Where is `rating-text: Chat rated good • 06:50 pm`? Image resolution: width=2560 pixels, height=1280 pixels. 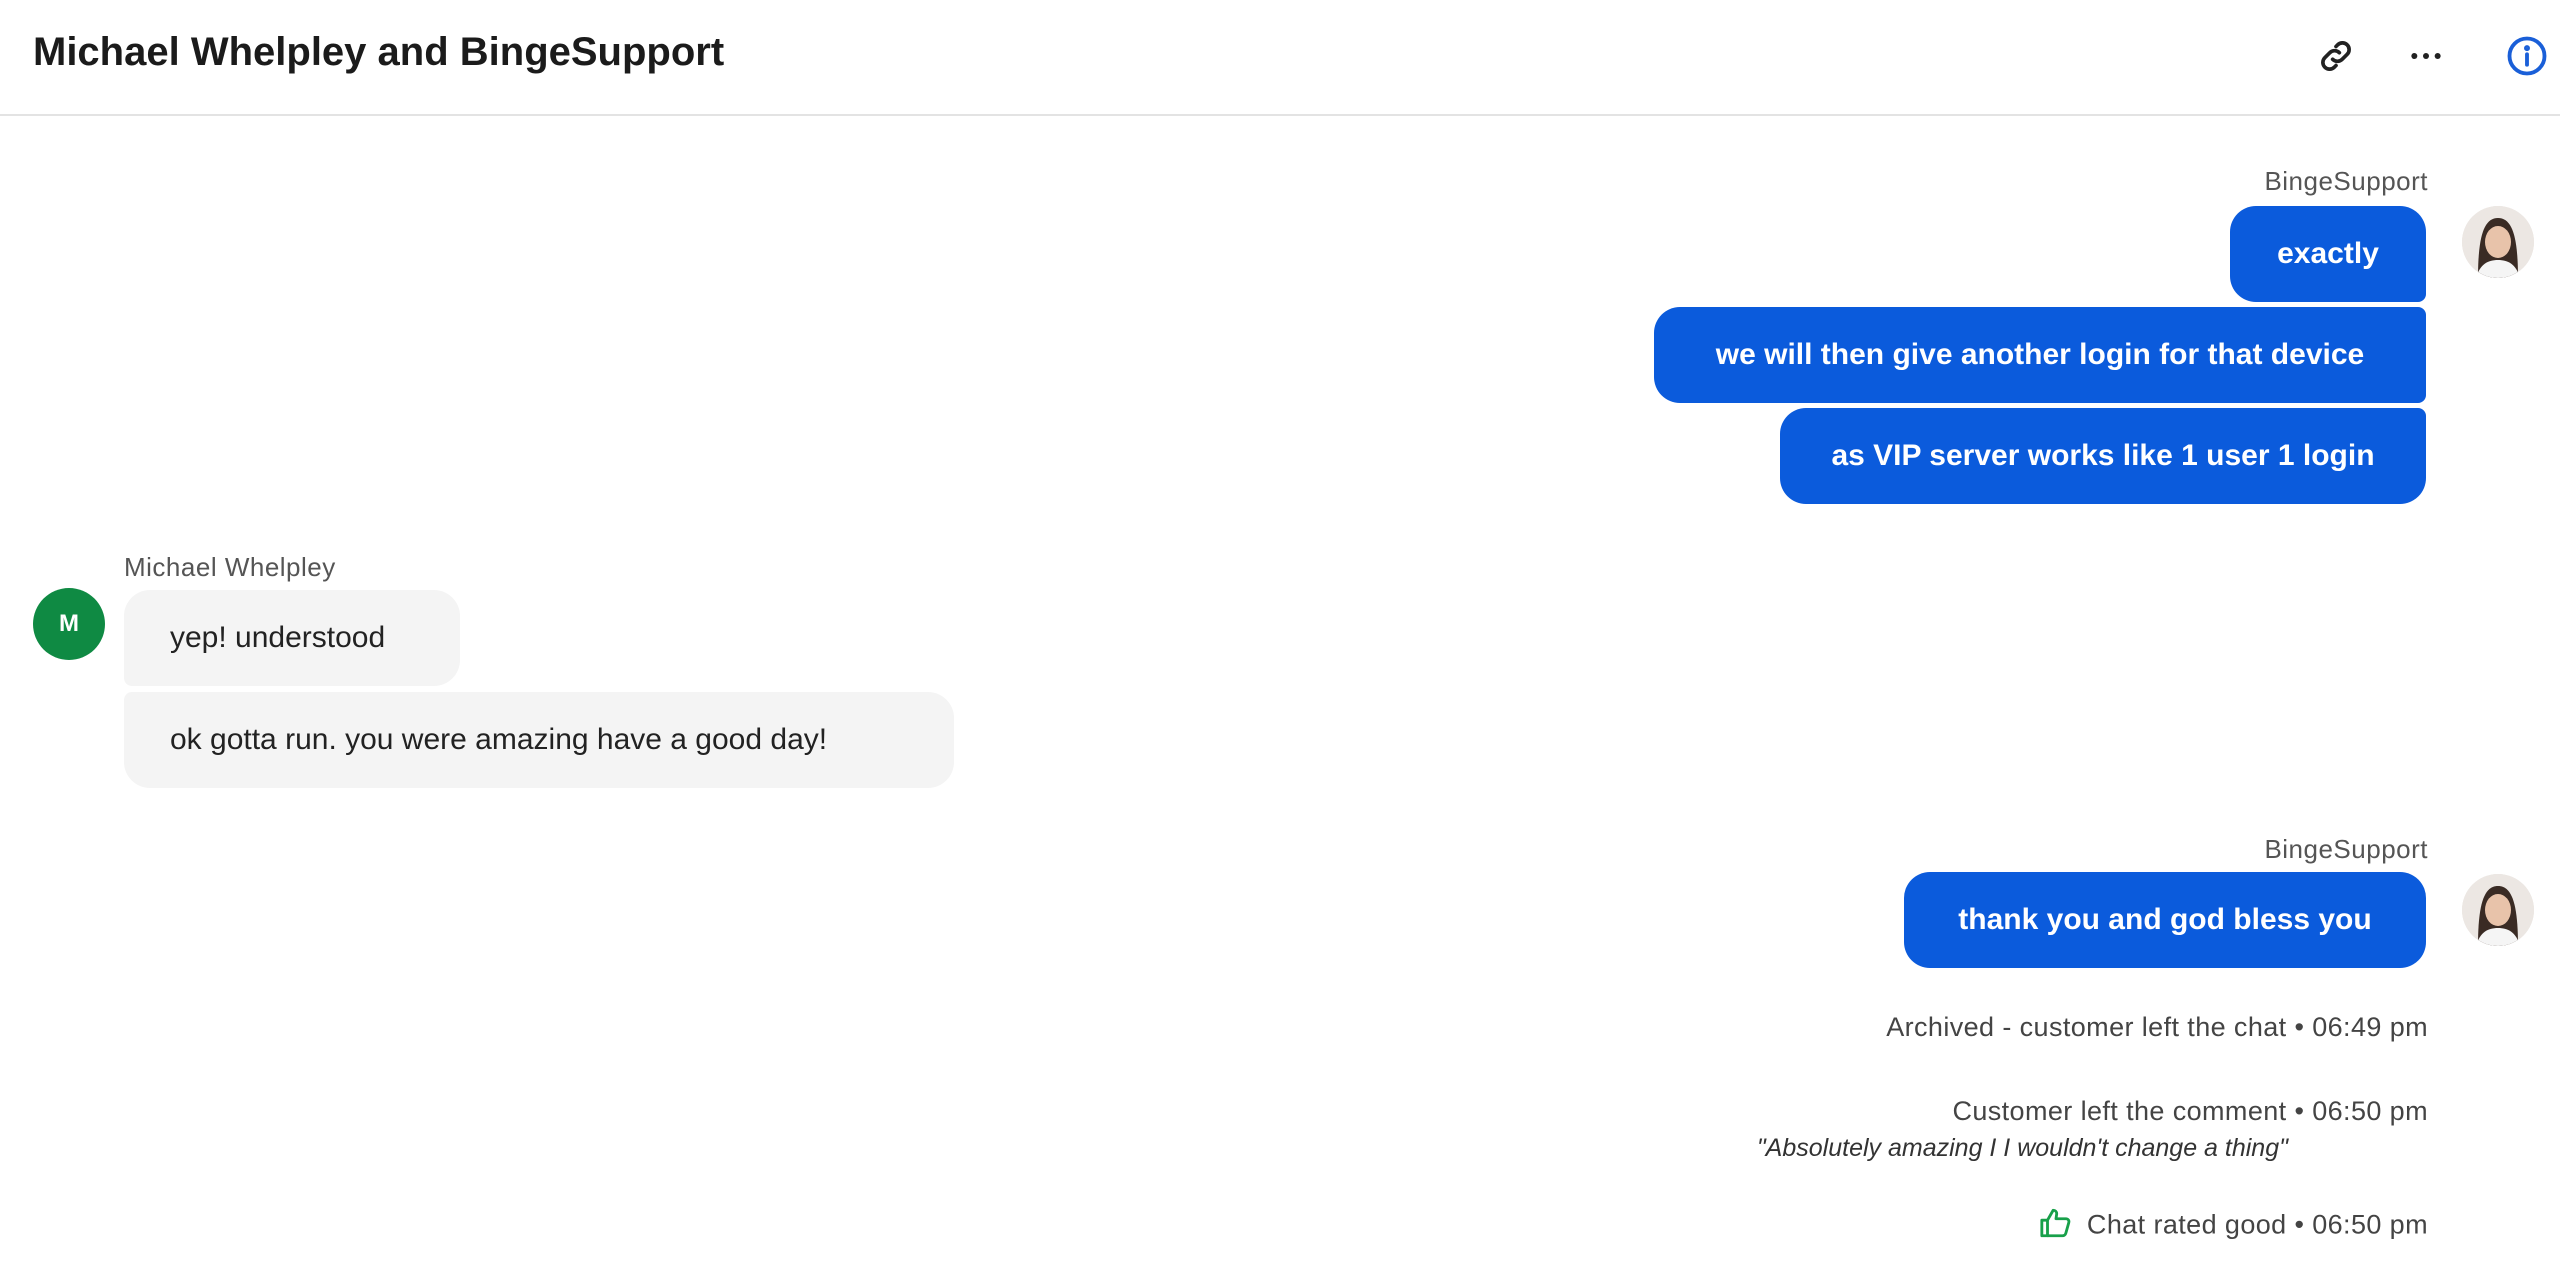
rating-text: Chat rated good • 06:50 pm is located at coordinates (2257, 1224).